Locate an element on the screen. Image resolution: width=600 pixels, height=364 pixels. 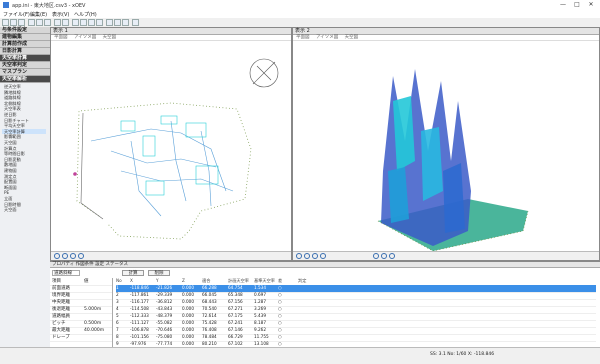
sidebar-item: 影響範囲 is located at coordinates (12, 136).